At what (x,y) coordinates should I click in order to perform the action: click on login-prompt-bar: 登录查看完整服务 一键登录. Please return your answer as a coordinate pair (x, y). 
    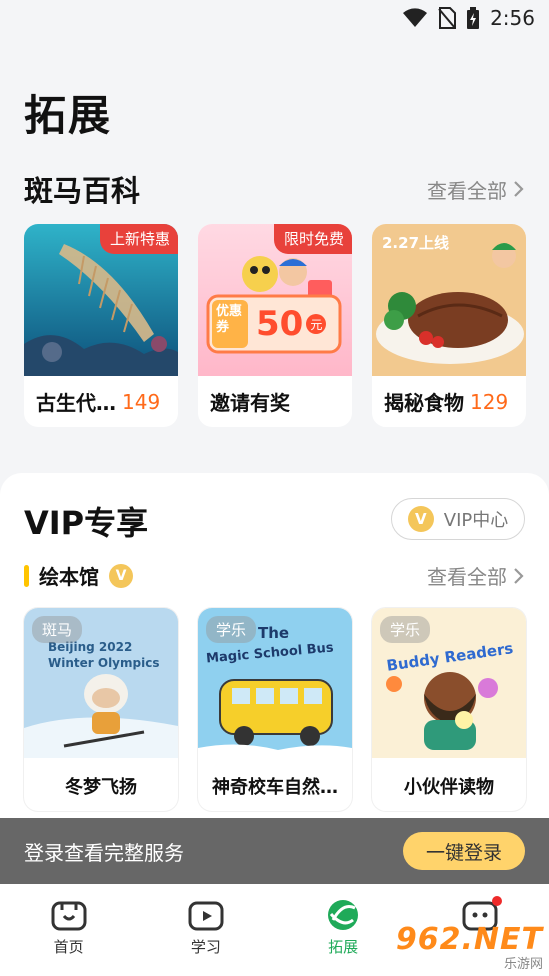
    Looking at the image, I should click on (274, 851).